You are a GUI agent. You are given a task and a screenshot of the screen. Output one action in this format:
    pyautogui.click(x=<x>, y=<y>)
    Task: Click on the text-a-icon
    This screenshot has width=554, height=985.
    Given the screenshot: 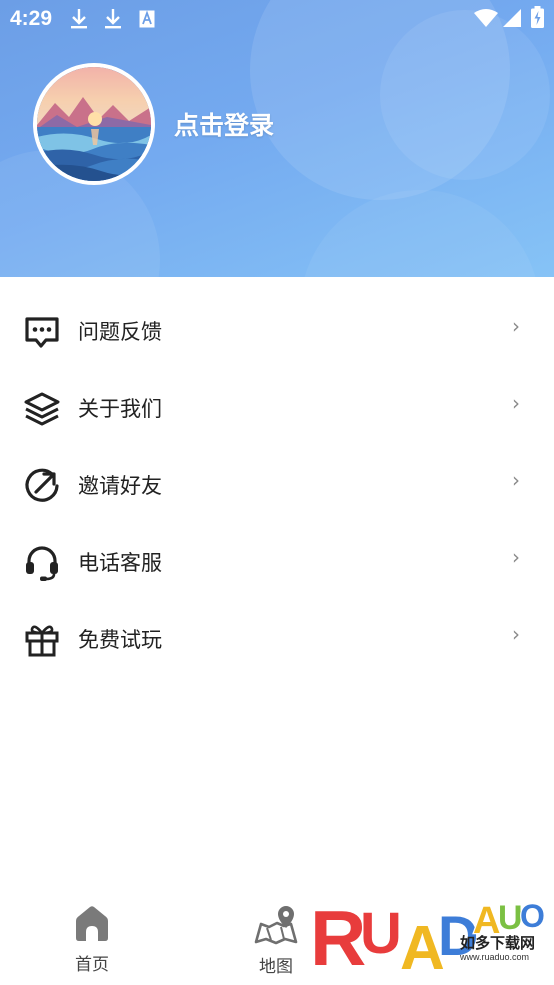 What is the action you would take?
    pyautogui.click(x=147, y=19)
    